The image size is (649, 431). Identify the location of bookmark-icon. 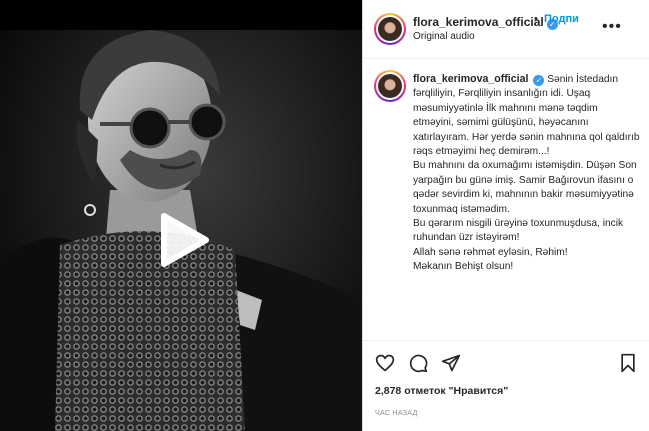
(628, 365).